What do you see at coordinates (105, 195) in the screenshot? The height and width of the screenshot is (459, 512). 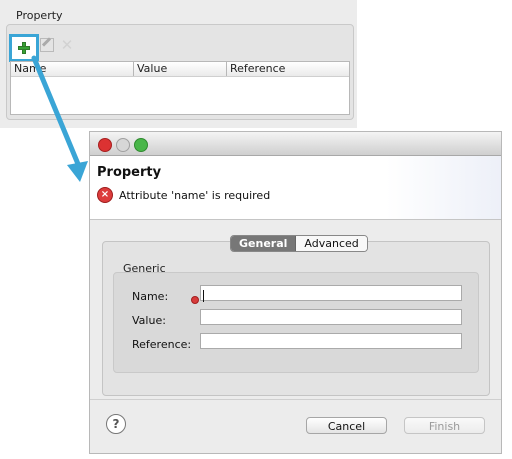 I see `error-icon: ×` at bounding box center [105, 195].